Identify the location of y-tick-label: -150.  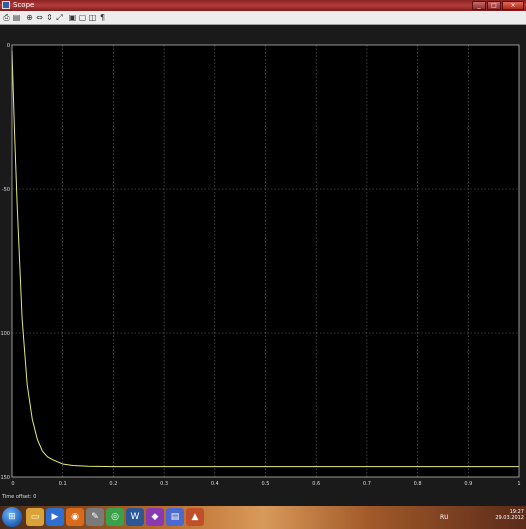
(5, 478).